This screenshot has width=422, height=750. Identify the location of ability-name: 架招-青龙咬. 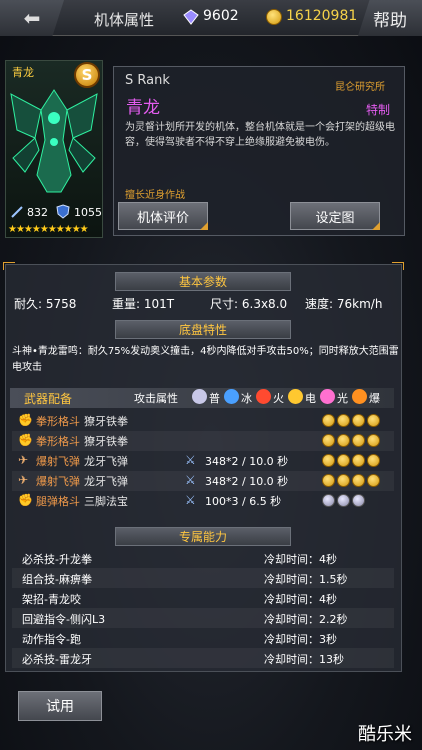
(51, 599).